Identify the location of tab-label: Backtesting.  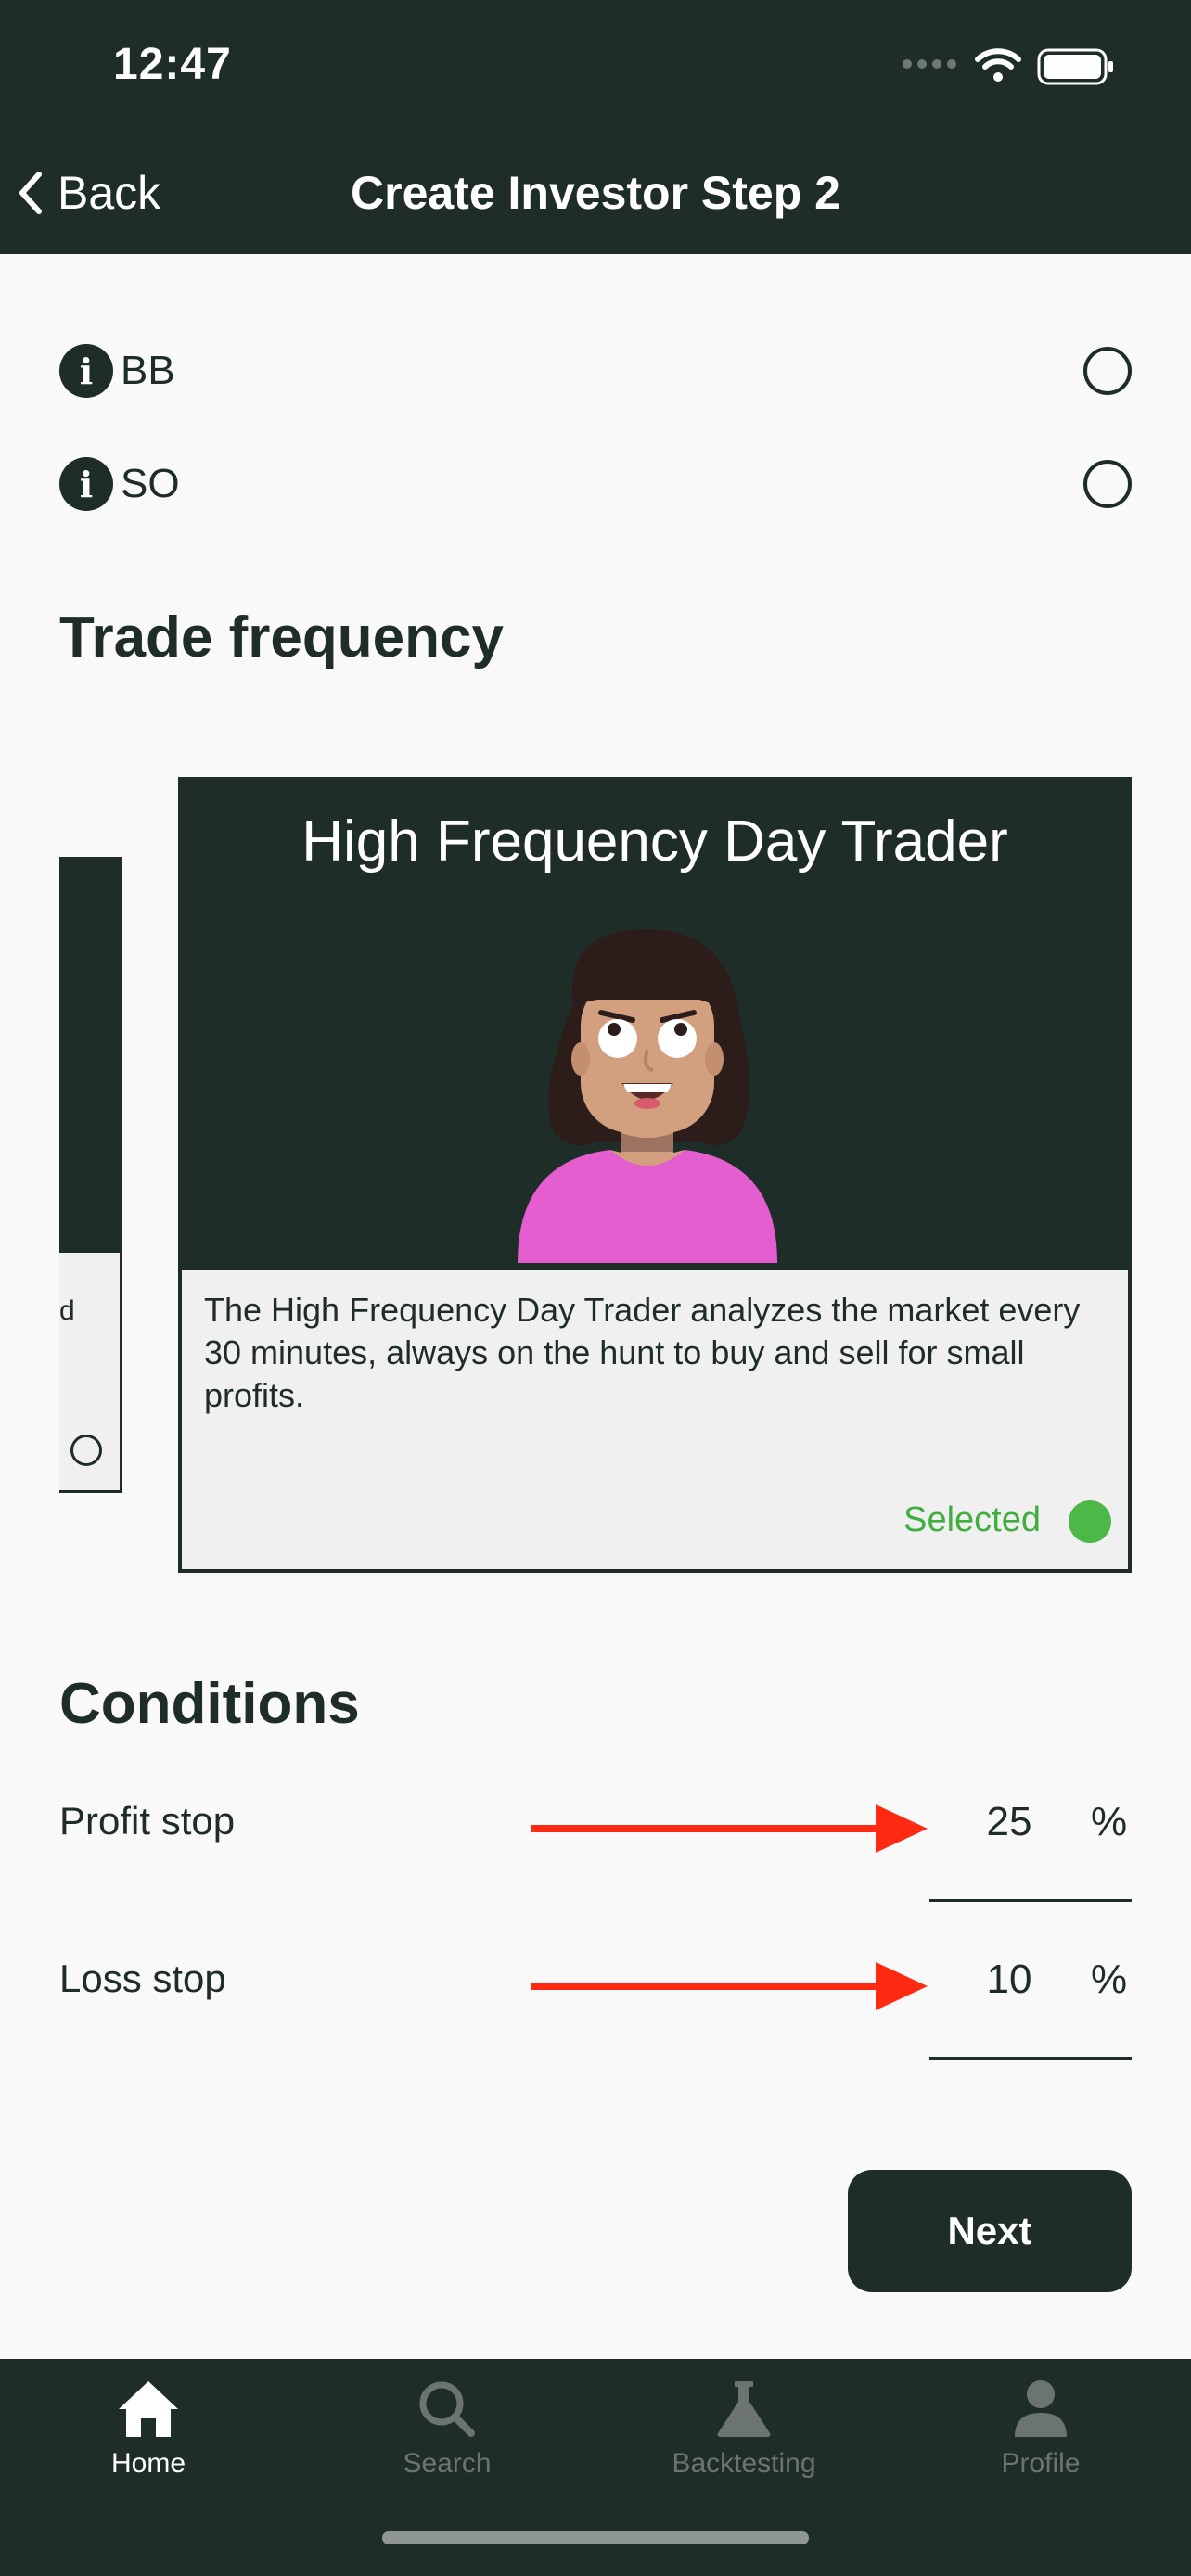
(744, 2463).